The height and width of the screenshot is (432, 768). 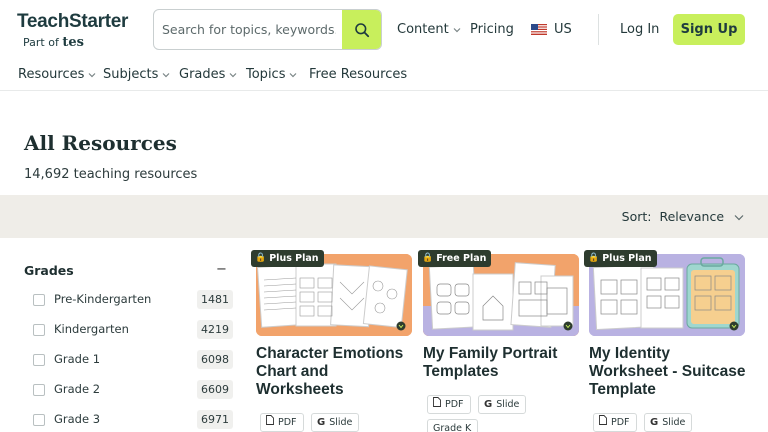 What do you see at coordinates (215, 419) in the screenshot?
I see `grade-count: 6971` at bounding box center [215, 419].